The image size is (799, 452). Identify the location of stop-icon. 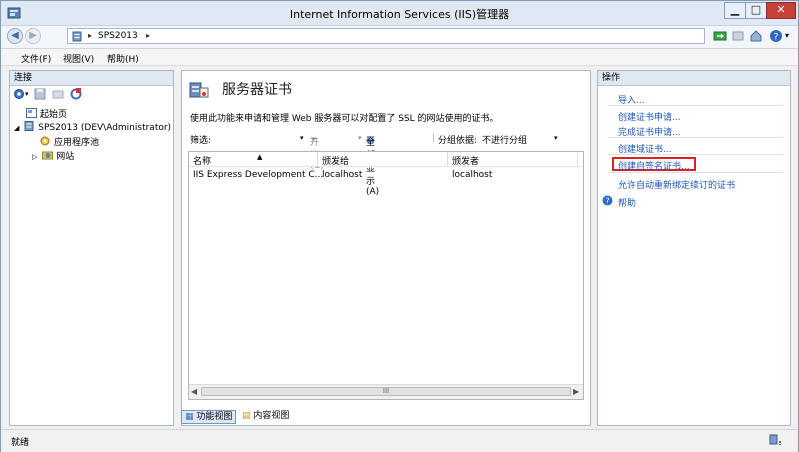
(738, 36).